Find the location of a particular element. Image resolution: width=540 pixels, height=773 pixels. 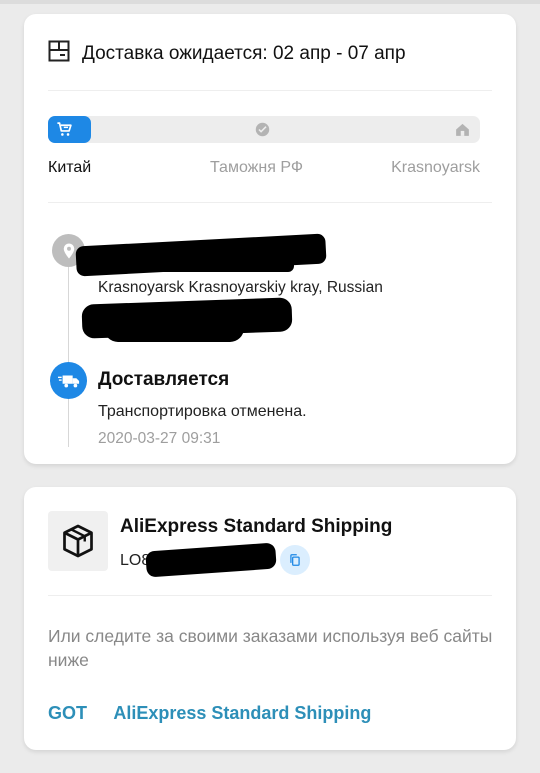

link-aliexpress-shipping: AliExpress Standard Shipping is located at coordinates (242, 713).